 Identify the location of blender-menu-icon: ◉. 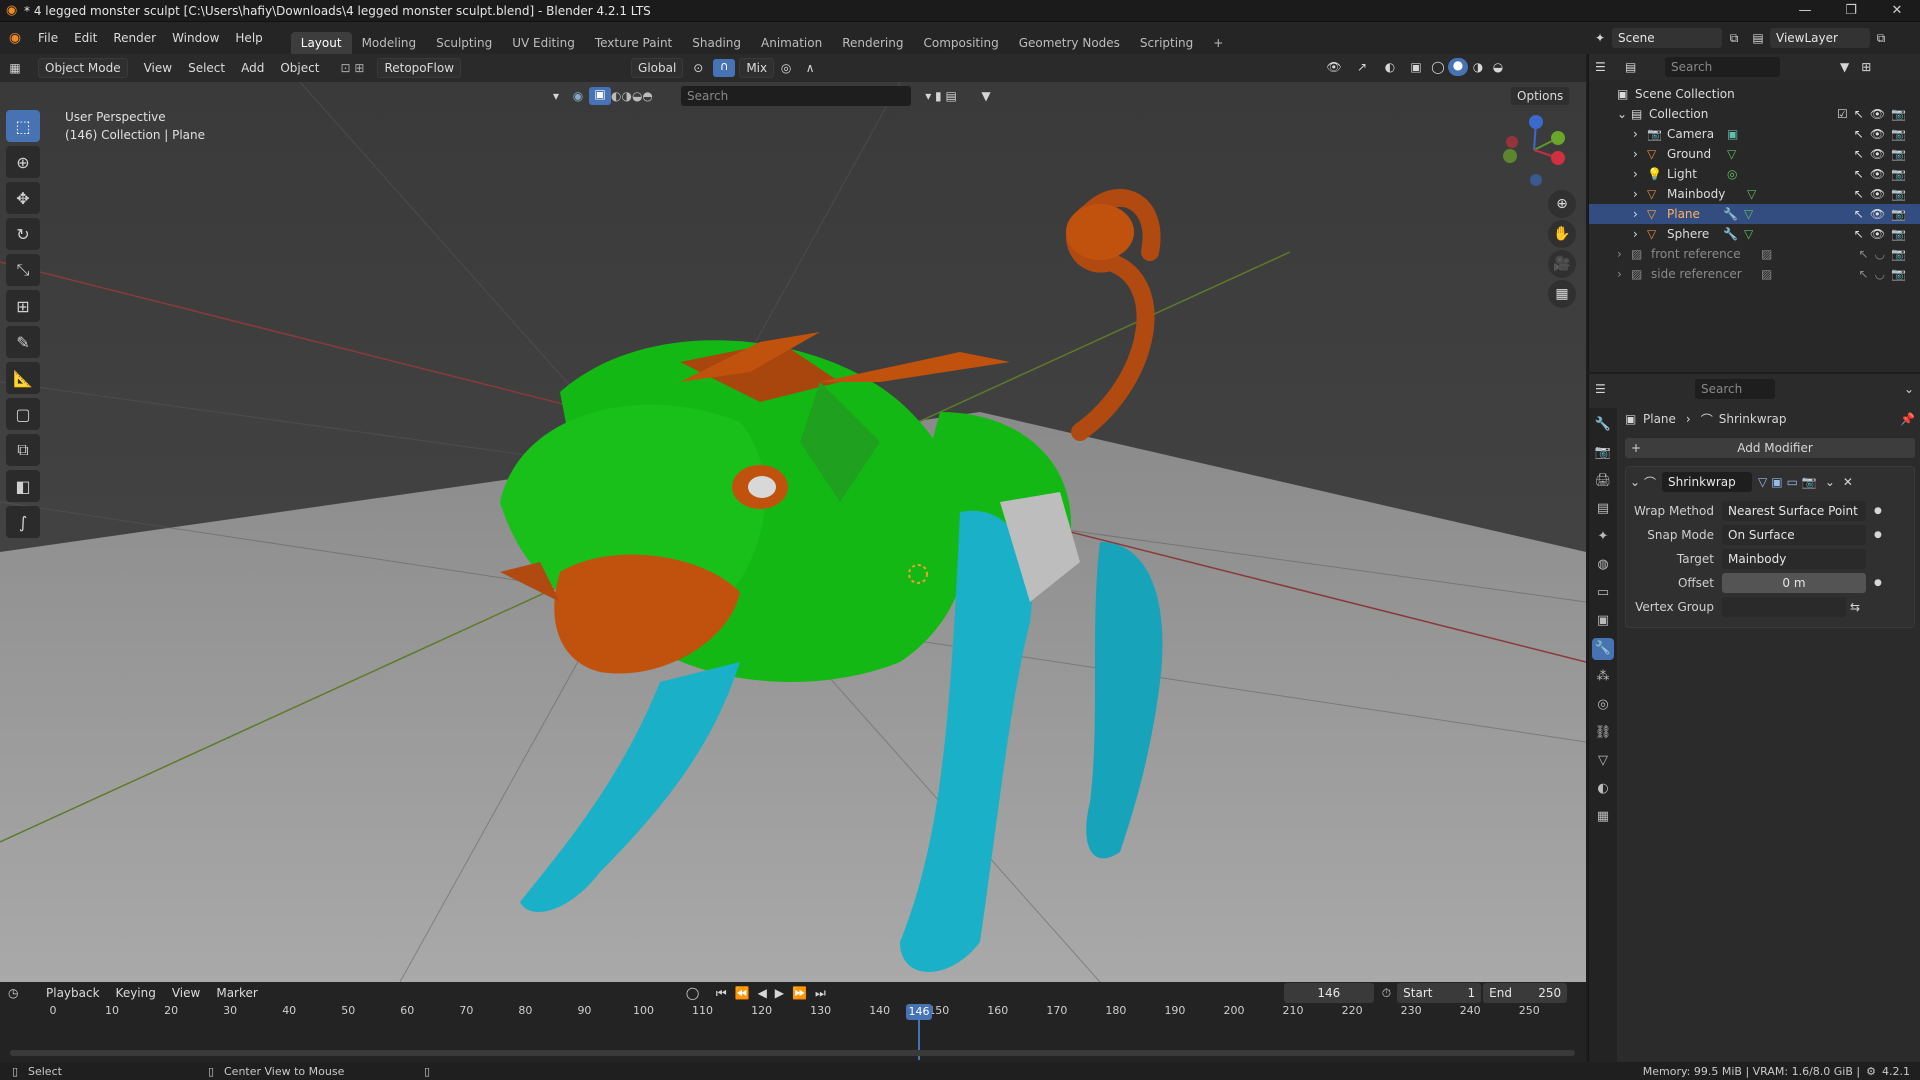
(15, 38).